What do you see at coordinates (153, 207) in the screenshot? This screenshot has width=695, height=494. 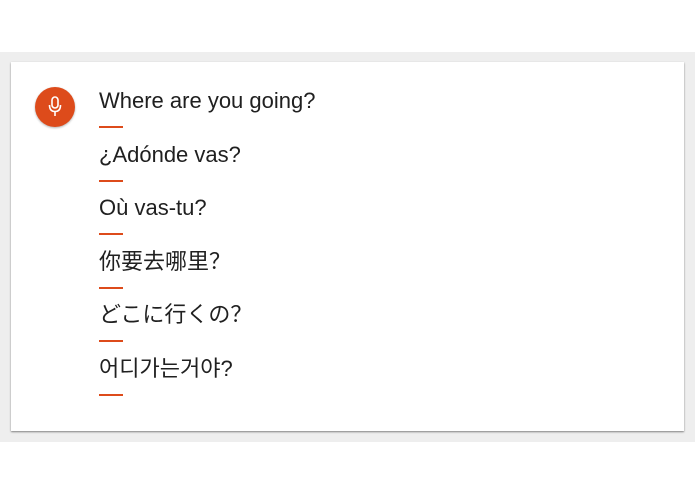 I see `phrase-text: Où vas-tu?` at bounding box center [153, 207].